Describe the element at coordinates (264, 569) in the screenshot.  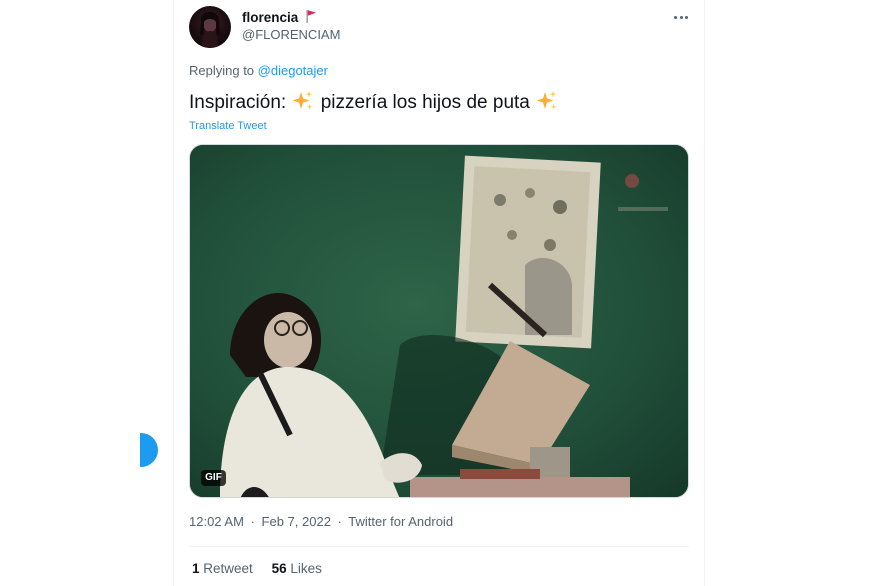
I see `tweet-stats: 1 Retweet 56 Likes` at that location.